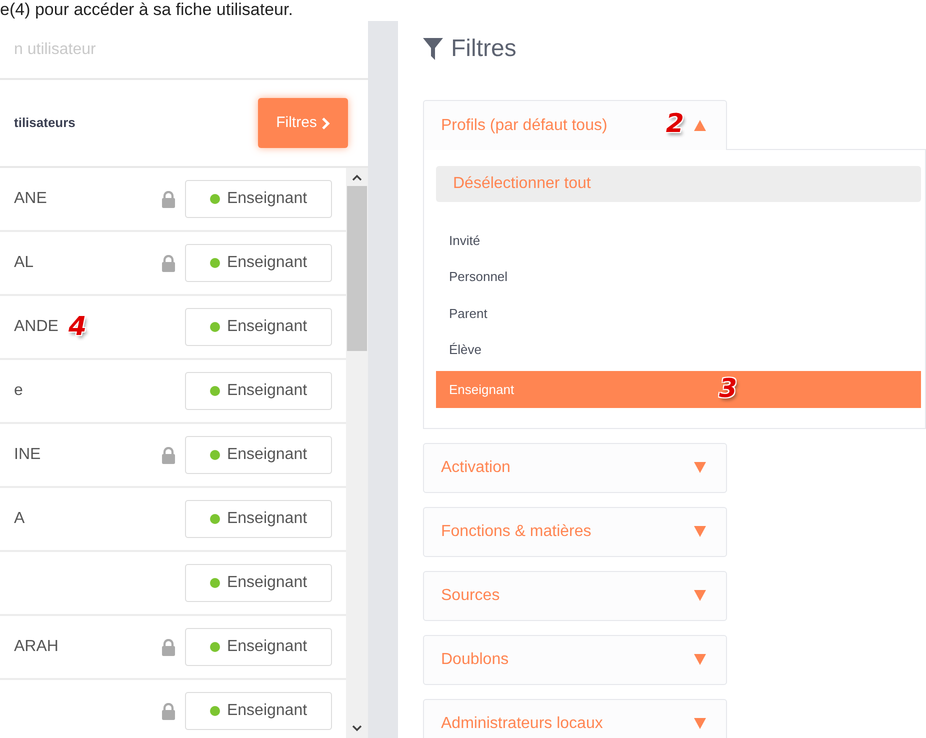  What do you see at coordinates (303, 123) in the screenshot?
I see `filters-button: Filtres` at bounding box center [303, 123].